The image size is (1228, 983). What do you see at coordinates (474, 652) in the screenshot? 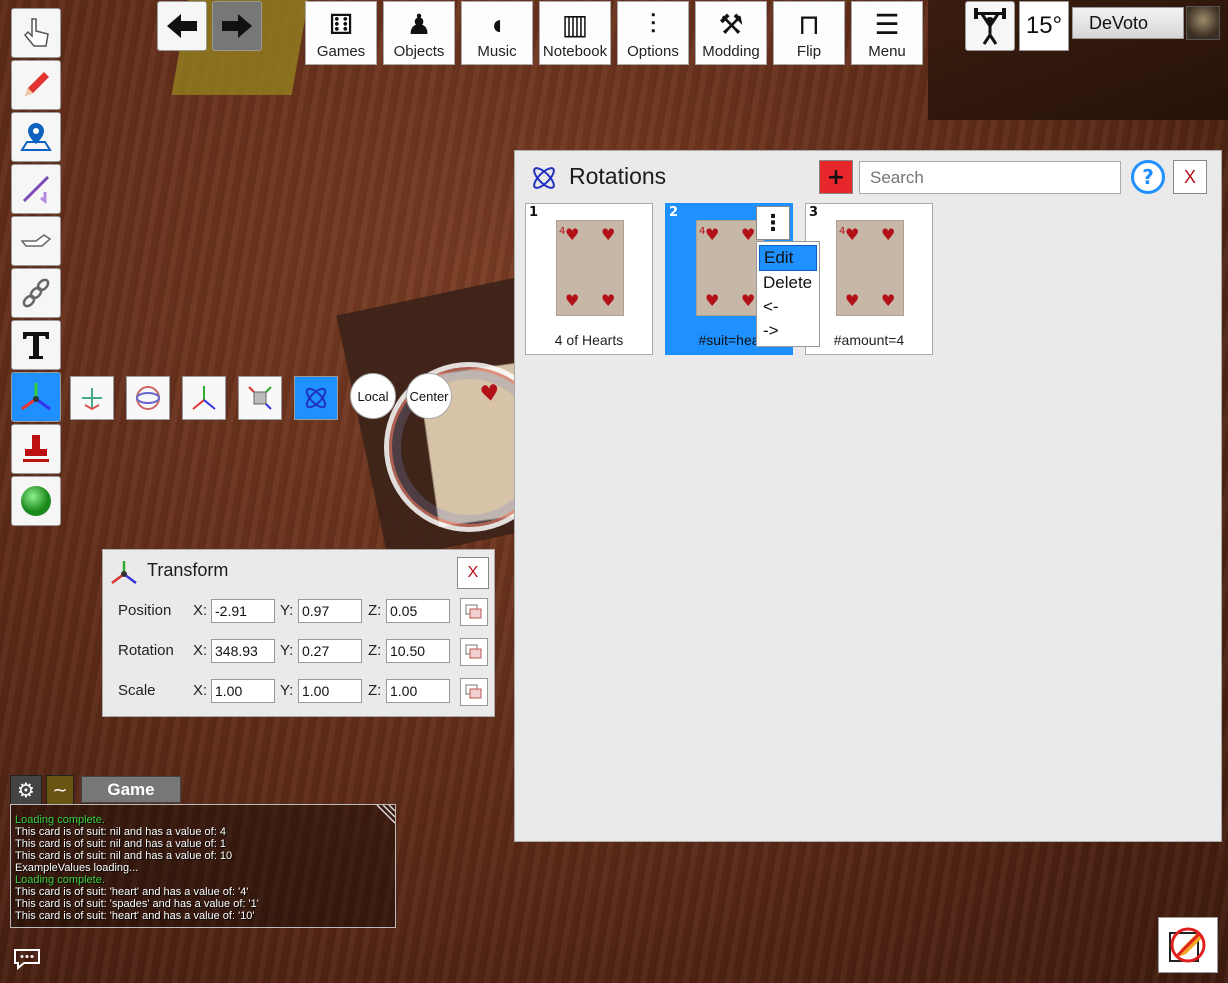
I see `copy-rotation-button` at bounding box center [474, 652].